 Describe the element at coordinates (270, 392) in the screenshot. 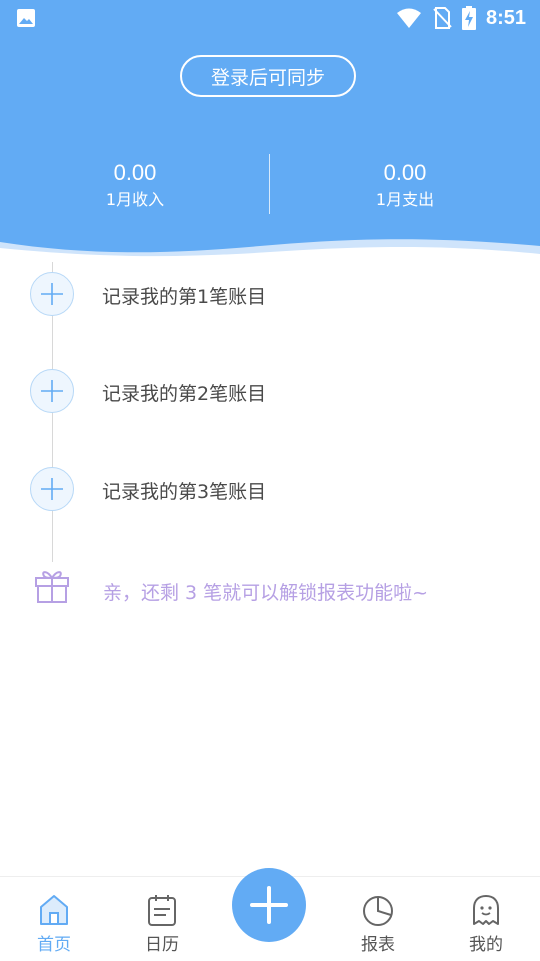

I see `add-entry-2: 记录我的第2笔账目` at that location.